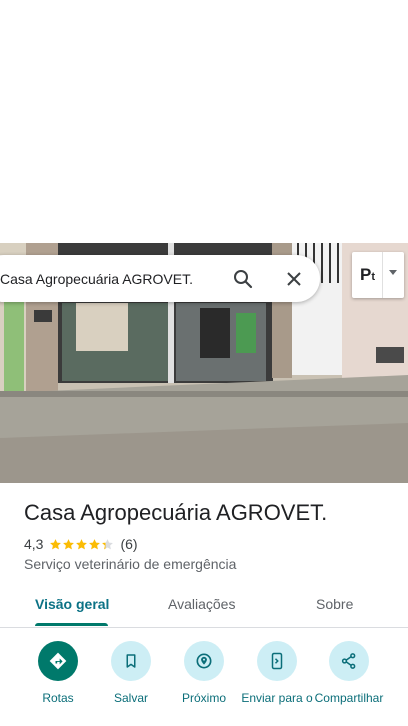  What do you see at coordinates (71, 624) in the screenshot?
I see `active-tab-indicator` at bounding box center [71, 624].